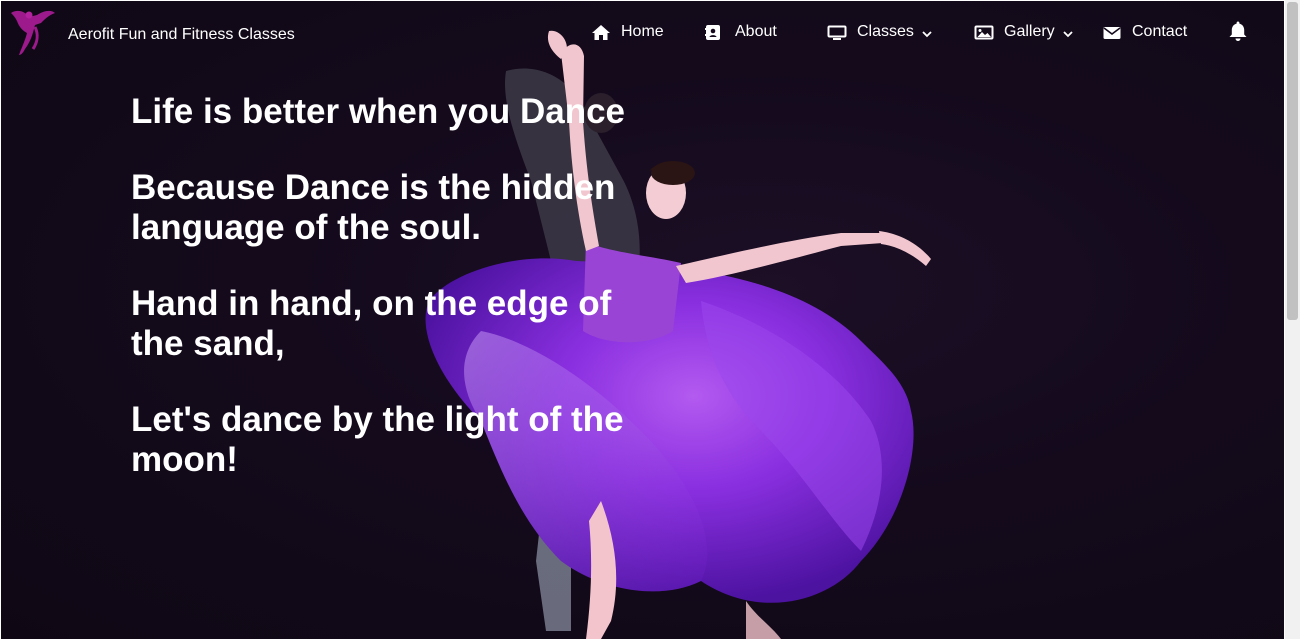 This screenshot has height=639, width=1300. What do you see at coordinates (1238, 31) in the screenshot?
I see `bell-icon` at bounding box center [1238, 31].